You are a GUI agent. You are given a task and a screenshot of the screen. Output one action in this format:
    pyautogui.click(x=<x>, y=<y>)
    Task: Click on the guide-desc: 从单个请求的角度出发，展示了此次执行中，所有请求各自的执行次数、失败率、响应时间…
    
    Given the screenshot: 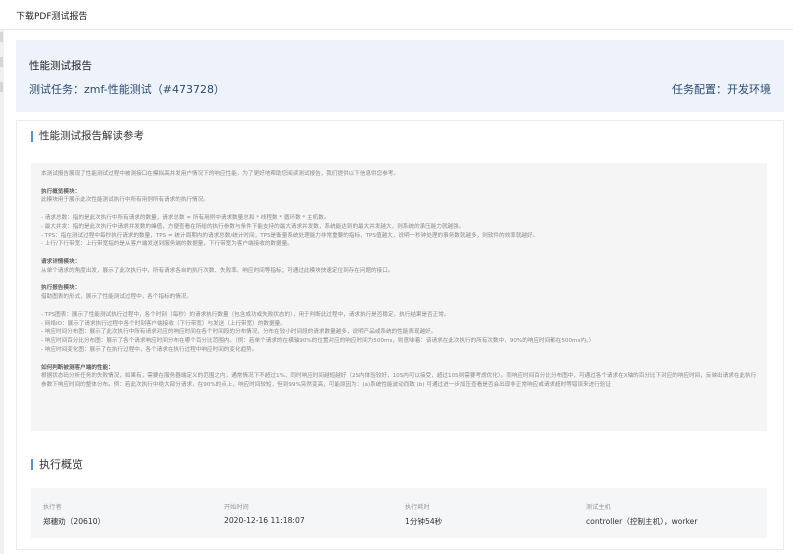 What is the action you would take?
    pyautogui.click(x=217, y=270)
    